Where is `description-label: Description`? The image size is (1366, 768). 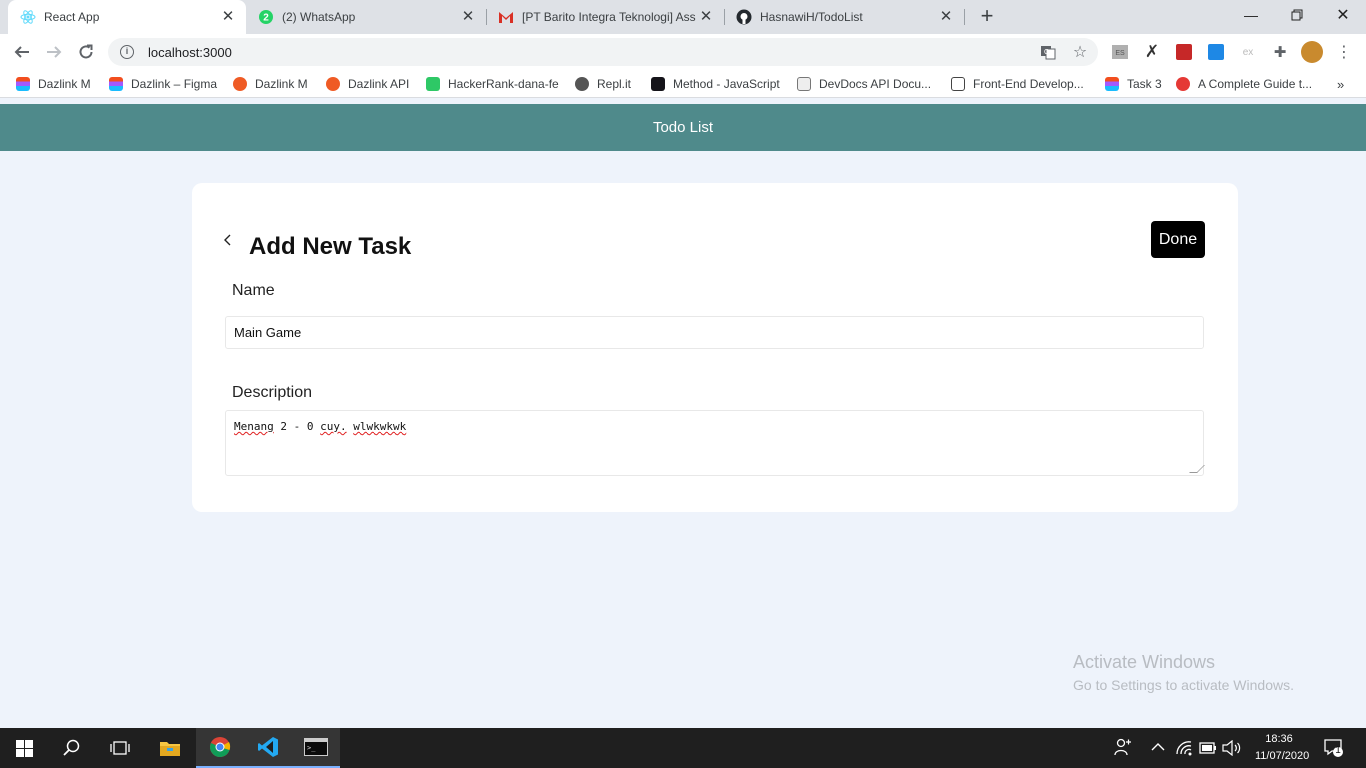 description-label: Description is located at coordinates (272, 392).